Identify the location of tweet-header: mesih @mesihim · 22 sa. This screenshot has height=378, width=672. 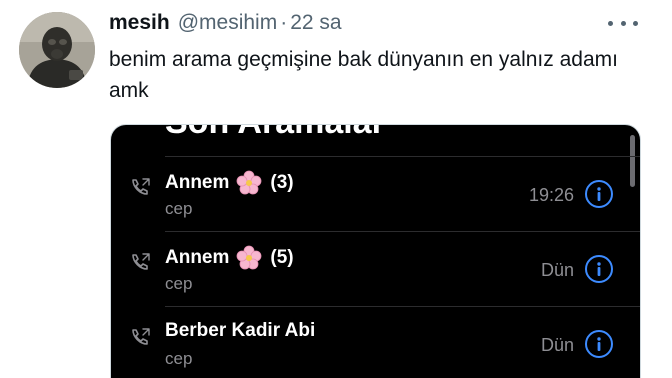
(225, 23).